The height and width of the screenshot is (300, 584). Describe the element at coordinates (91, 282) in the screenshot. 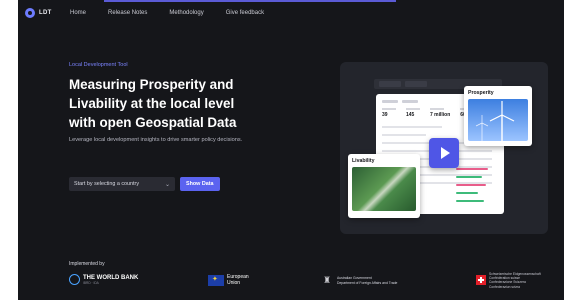

I see `world-bank-sub: IBRD · IDA` at that location.